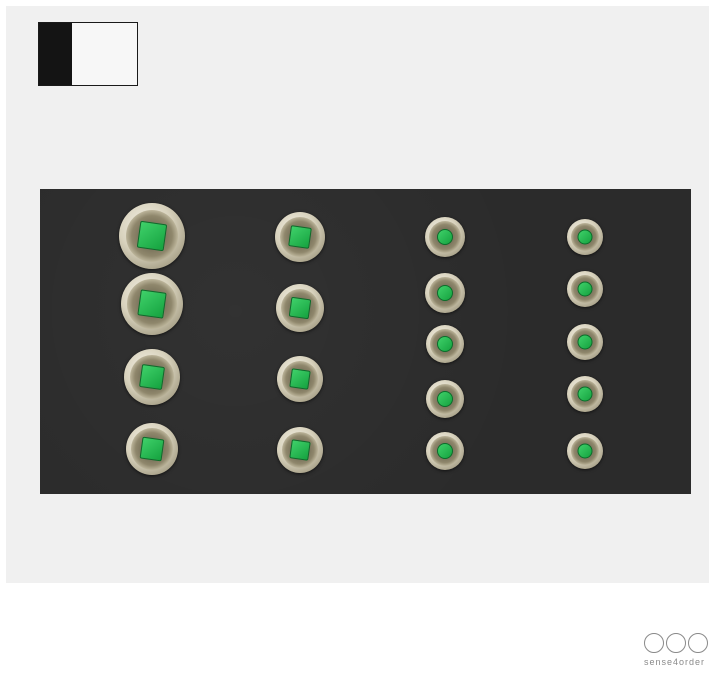 The image size is (715, 675). What do you see at coordinates (55, 54) in the screenshot?
I see `color-badge-dark-block` at bounding box center [55, 54].